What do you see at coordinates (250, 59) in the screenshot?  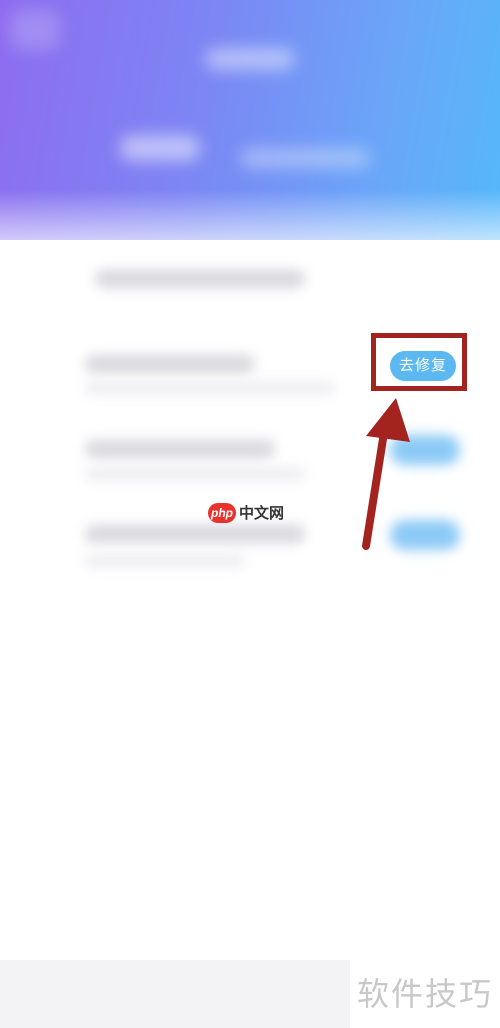 I see `blurred-title` at bounding box center [250, 59].